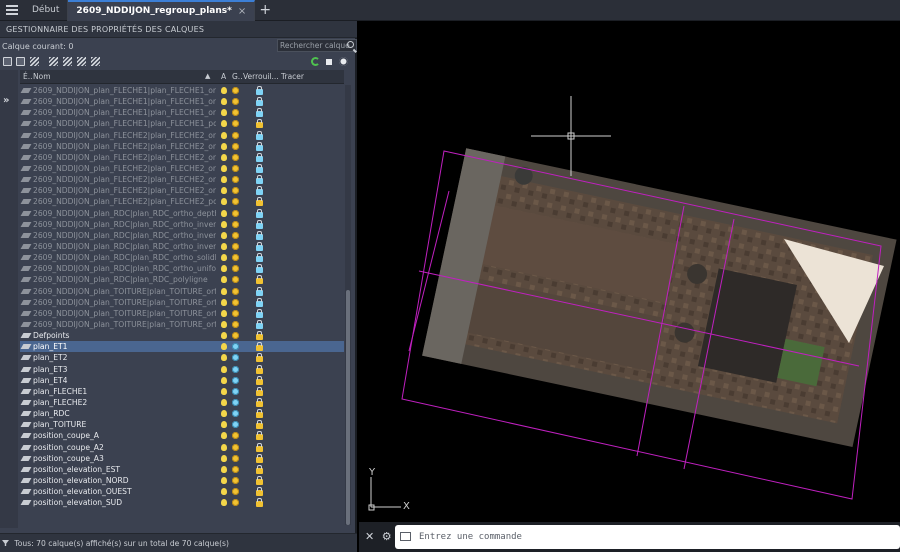 The width and height of the screenshot is (900, 552). I want to click on layer-list-scrollbar, so click(348, 305).